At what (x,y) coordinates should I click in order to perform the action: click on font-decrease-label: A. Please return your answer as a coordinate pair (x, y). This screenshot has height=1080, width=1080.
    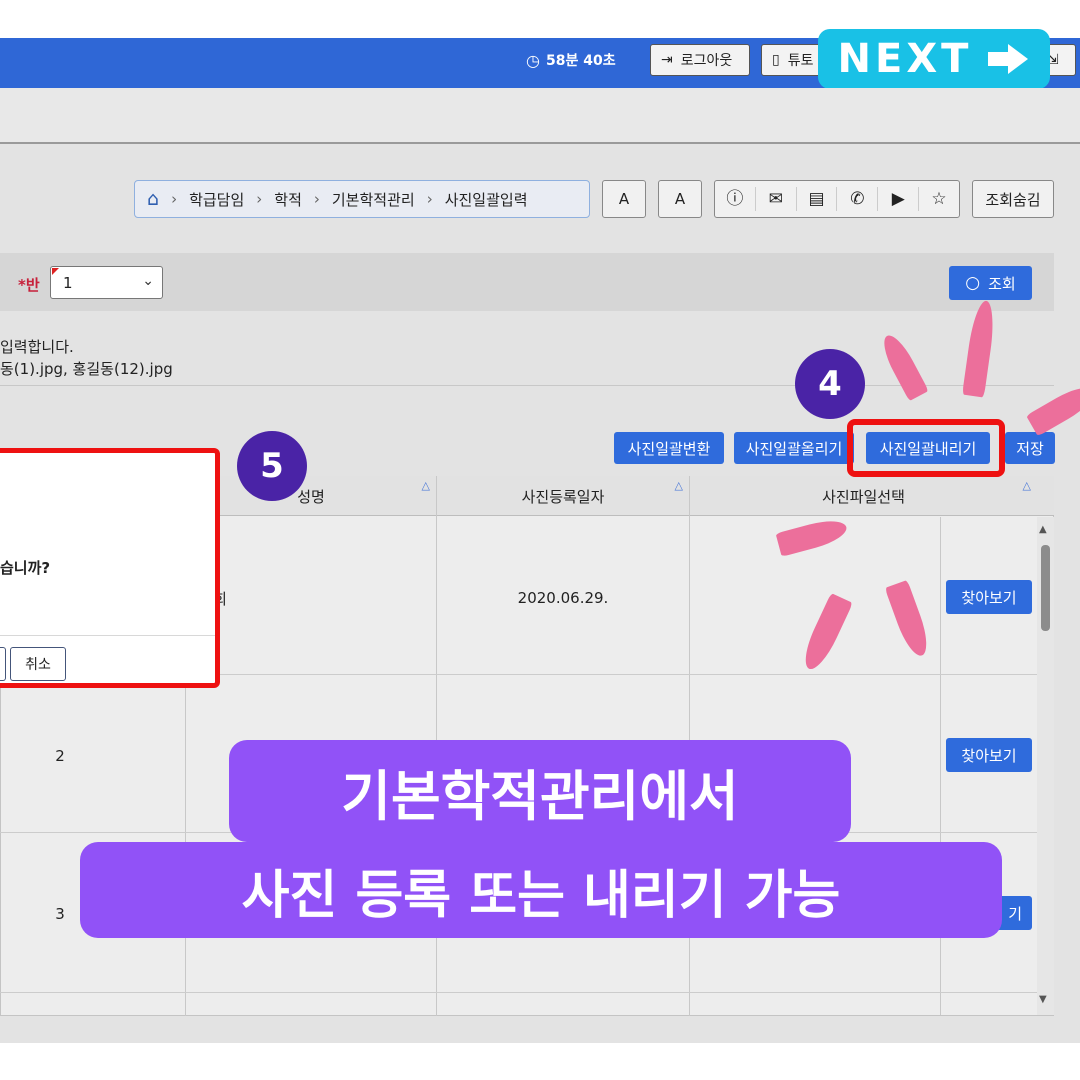
    Looking at the image, I should click on (624, 199).